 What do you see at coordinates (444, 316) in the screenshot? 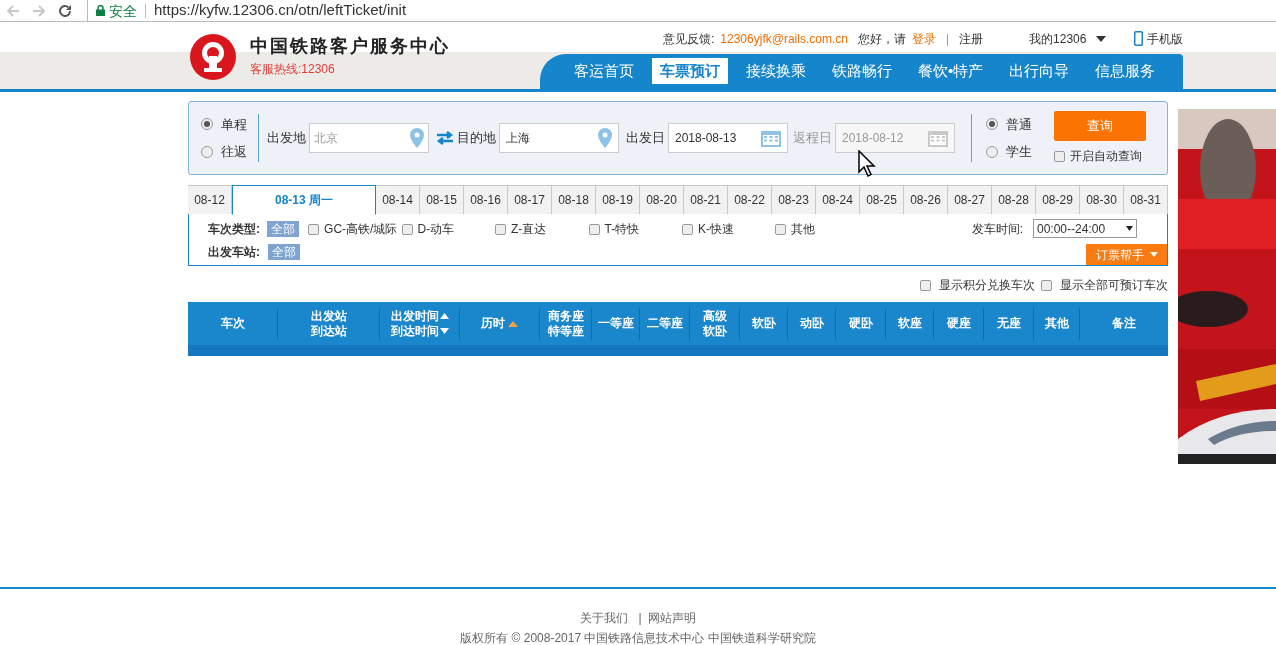
I see `sort-up-icon` at bounding box center [444, 316].